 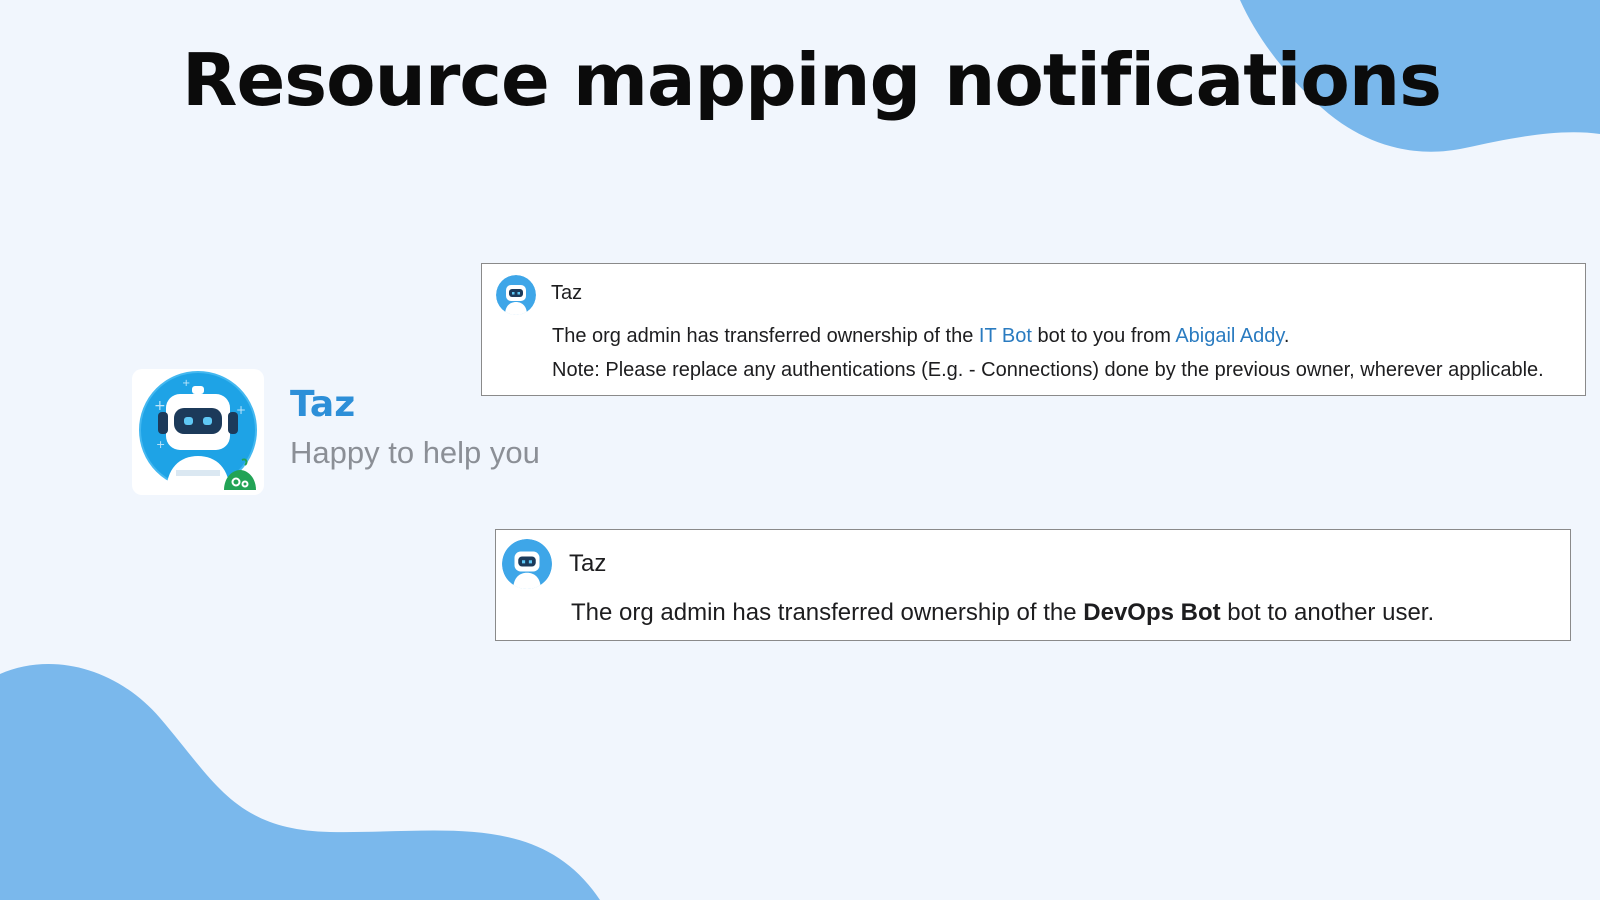 What do you see at coordinates (1005, 336) in the screenshot?
I see `bot-link-it-bot: IT Bot` at bounding box center [1005, 336].